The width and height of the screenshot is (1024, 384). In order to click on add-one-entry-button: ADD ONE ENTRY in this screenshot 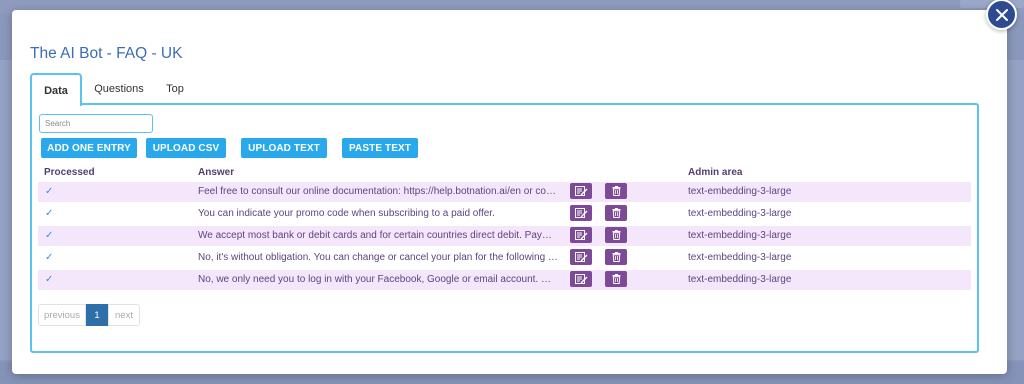, I will do `click(89, 148)`.